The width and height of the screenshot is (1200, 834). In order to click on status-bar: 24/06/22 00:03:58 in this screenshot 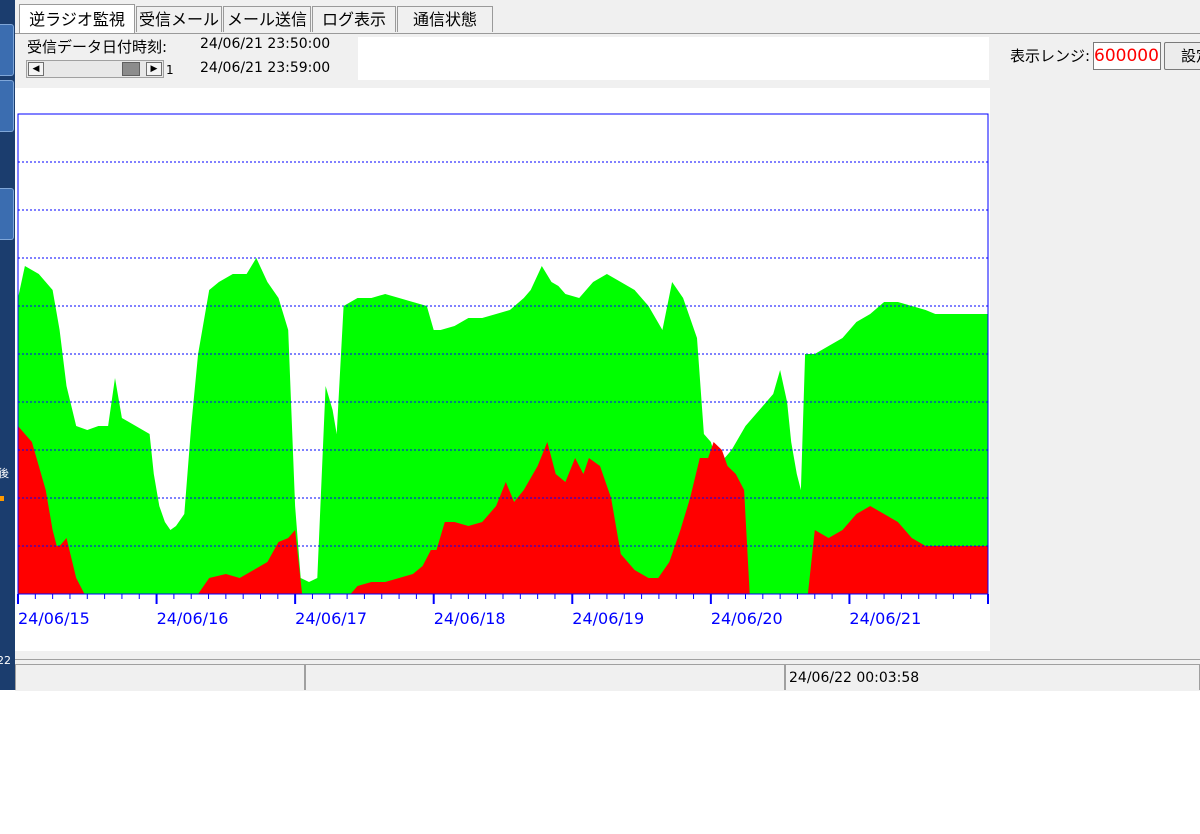, I will do `click(607, 675)`.